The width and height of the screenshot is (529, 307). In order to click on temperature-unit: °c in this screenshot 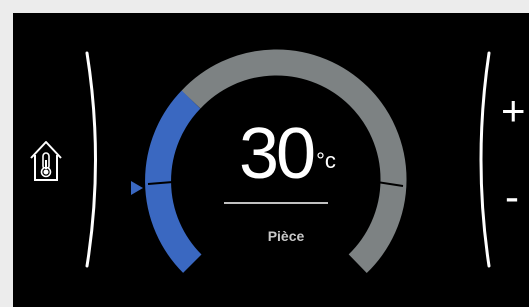, I will do `click(326, 160)`.